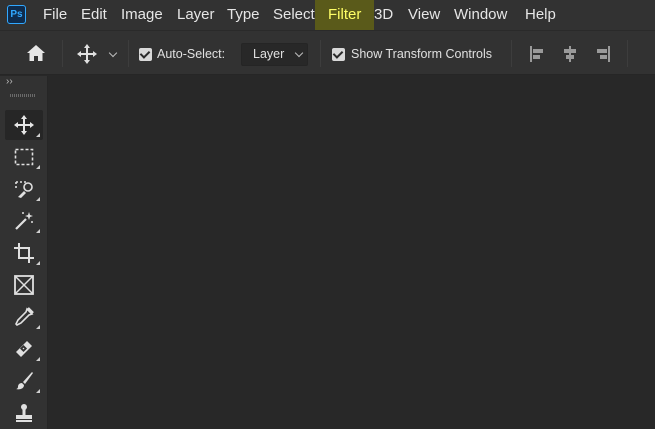 This screenshot has height=429, width=655. What do you see at coordinates (424, 15) in the screenshot?
I see `menu-view: View` at bounding box center [424, 15].